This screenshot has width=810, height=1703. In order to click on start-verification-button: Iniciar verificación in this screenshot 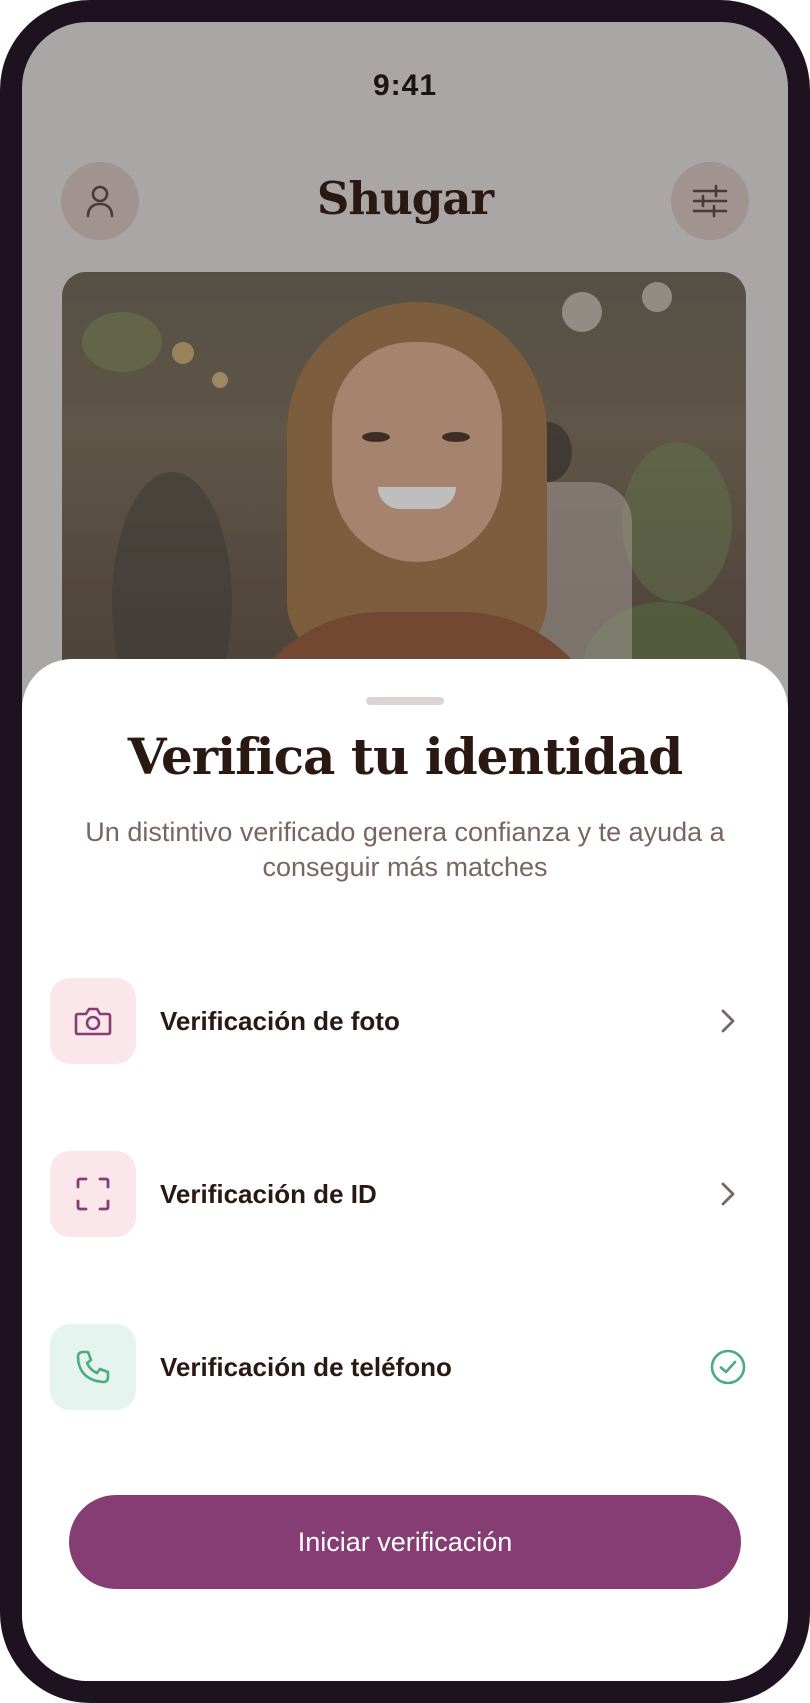, I will do `click(405, 1542)`.